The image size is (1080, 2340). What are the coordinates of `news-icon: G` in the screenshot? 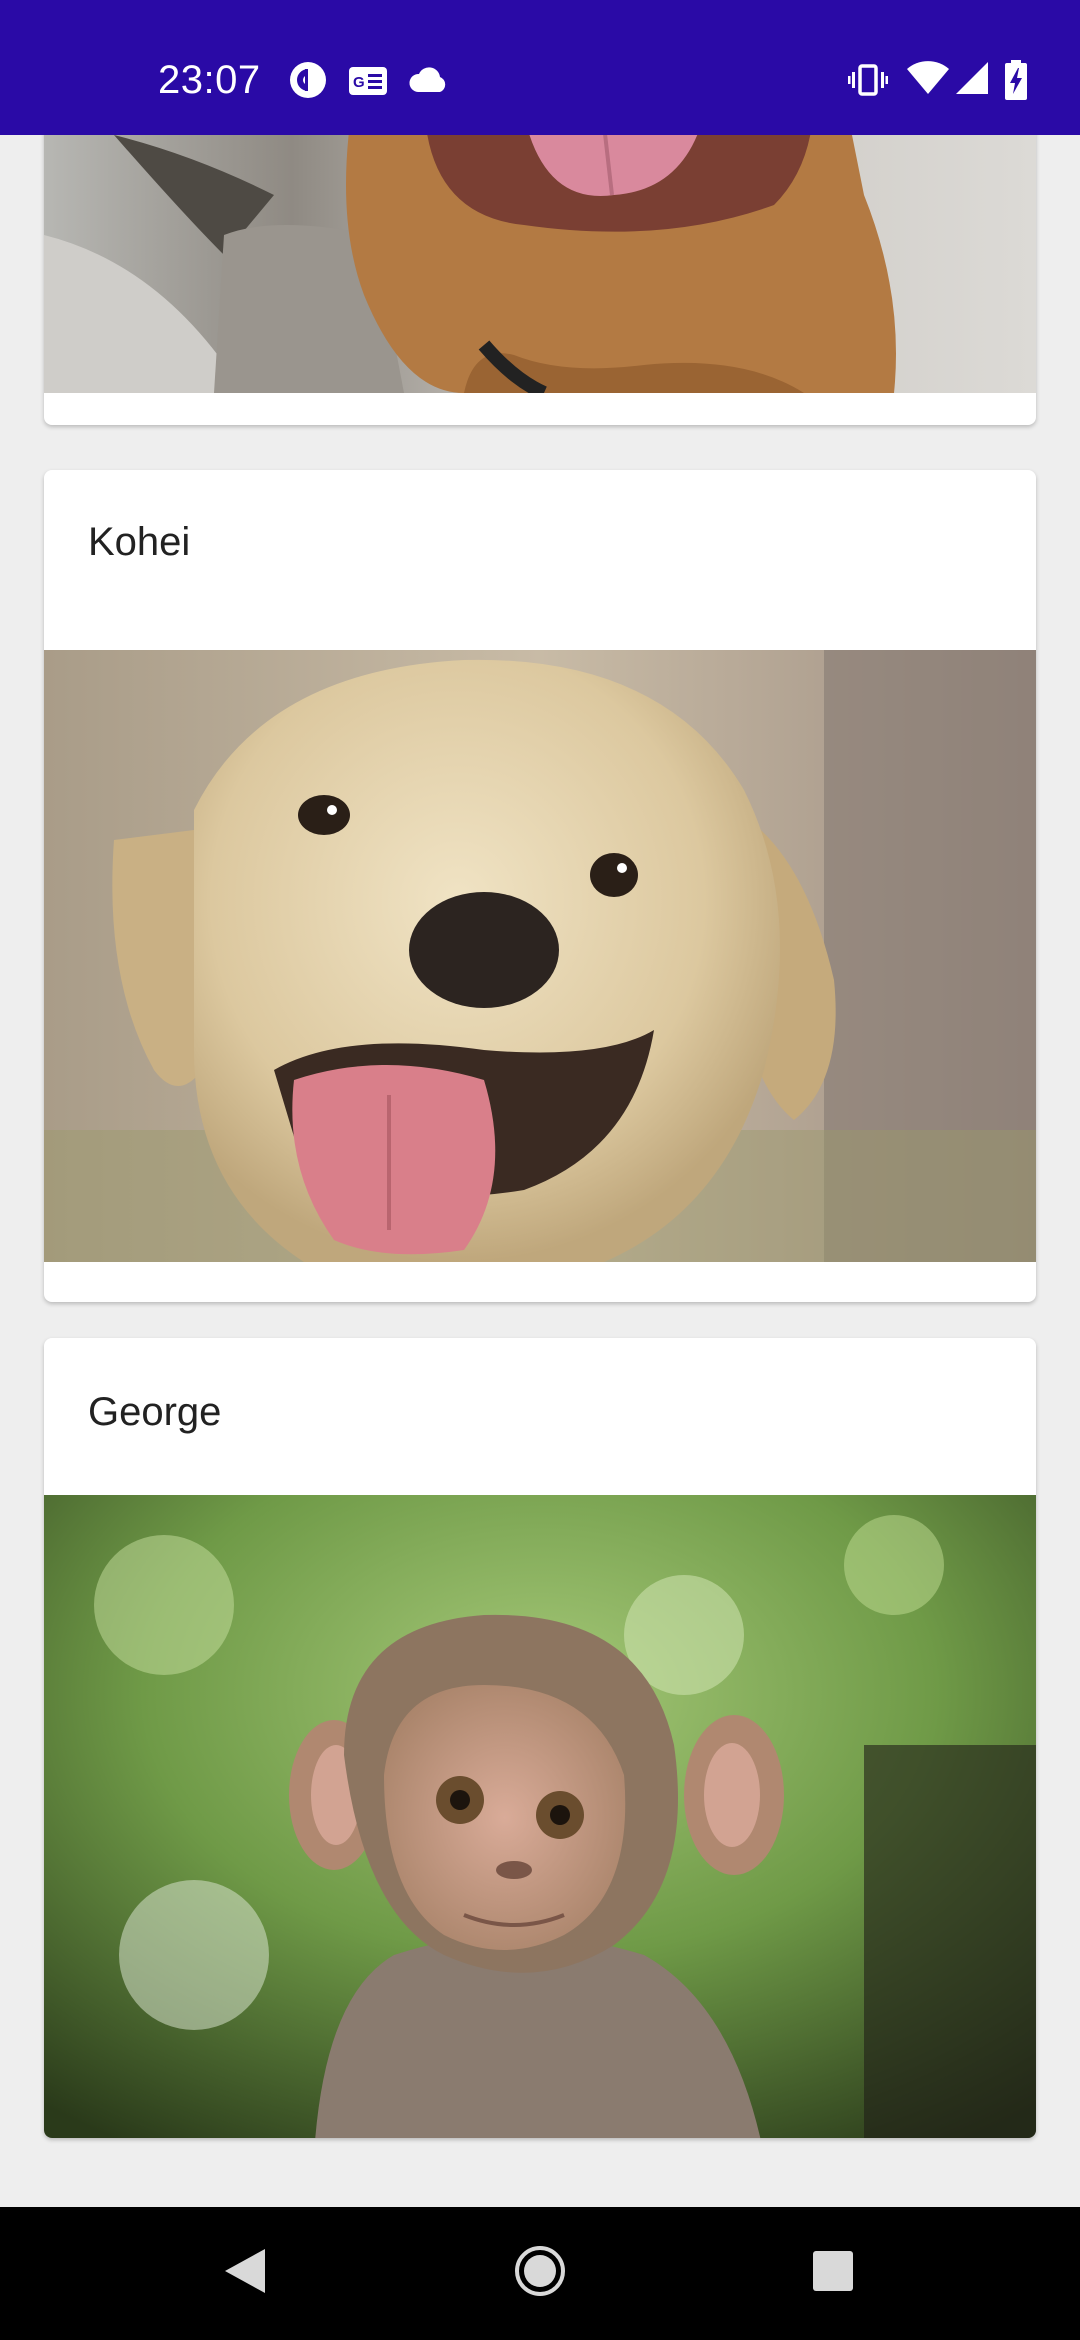 It's located at (368, 81).